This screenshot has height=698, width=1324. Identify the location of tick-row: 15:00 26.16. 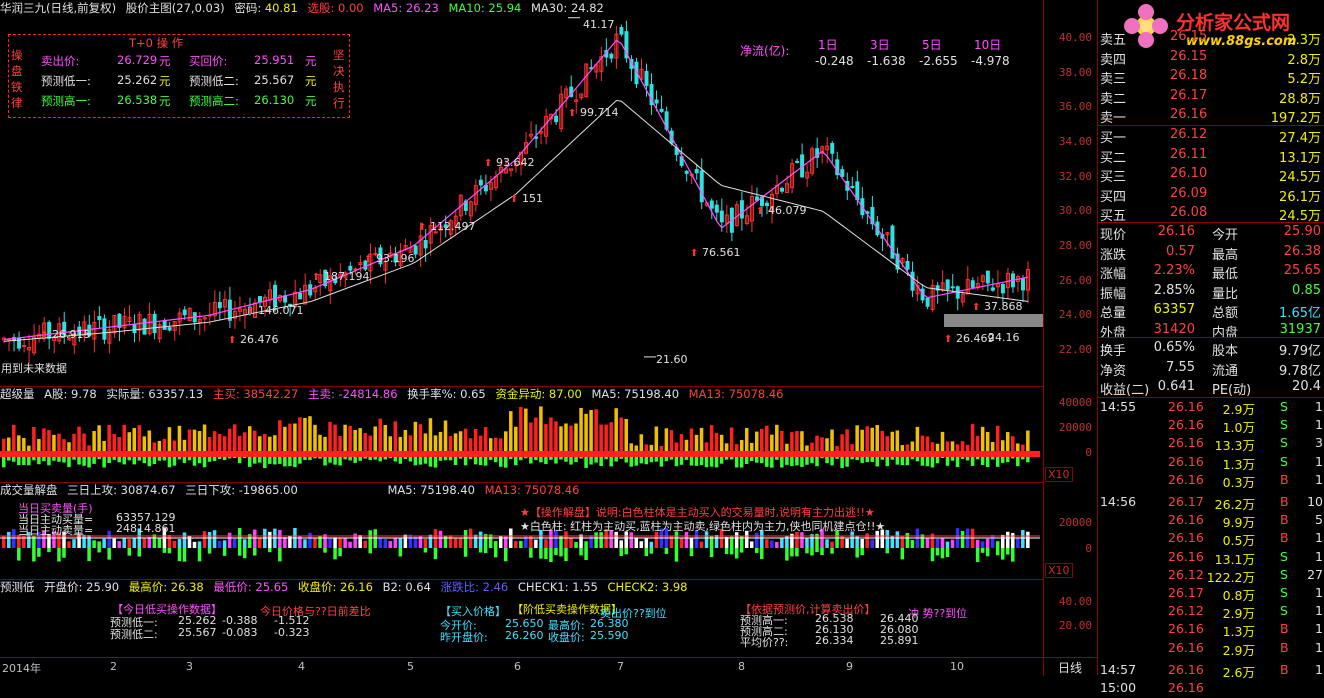
(1211, 689).